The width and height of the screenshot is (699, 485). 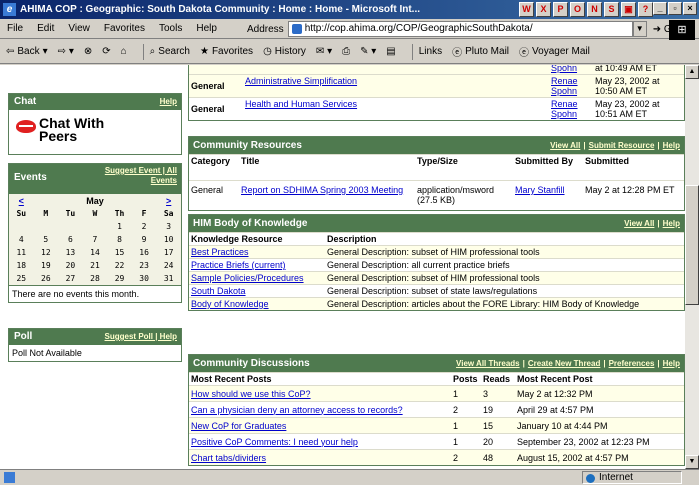 I want to click on calendar-day: 2, so click(x=144, y=226).